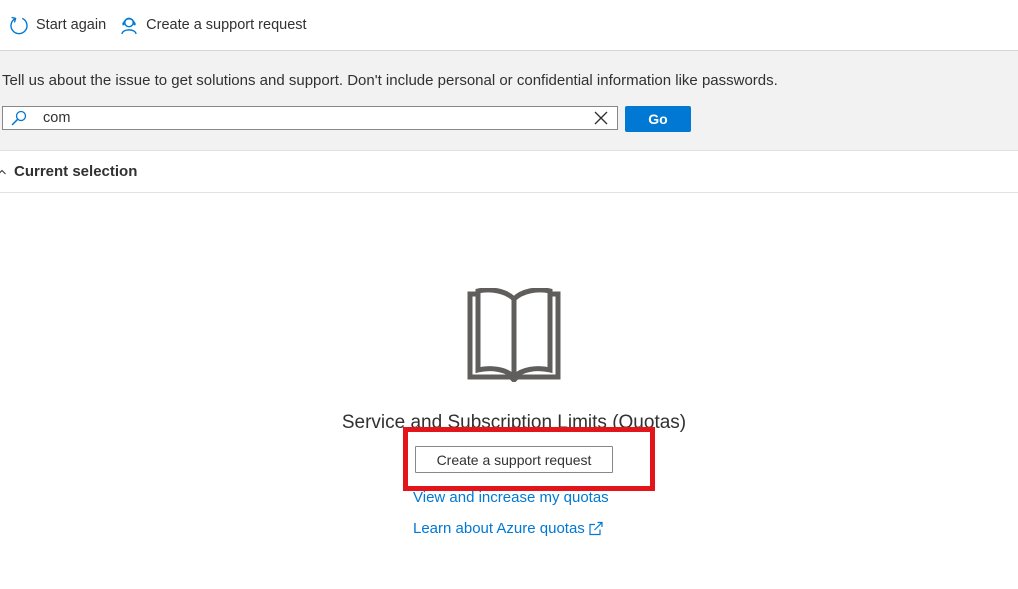 This screenshot has width=1018, height=589. Describe the element at coordinates (601, 118) in the screenshot. I see `close-icon` at that location.